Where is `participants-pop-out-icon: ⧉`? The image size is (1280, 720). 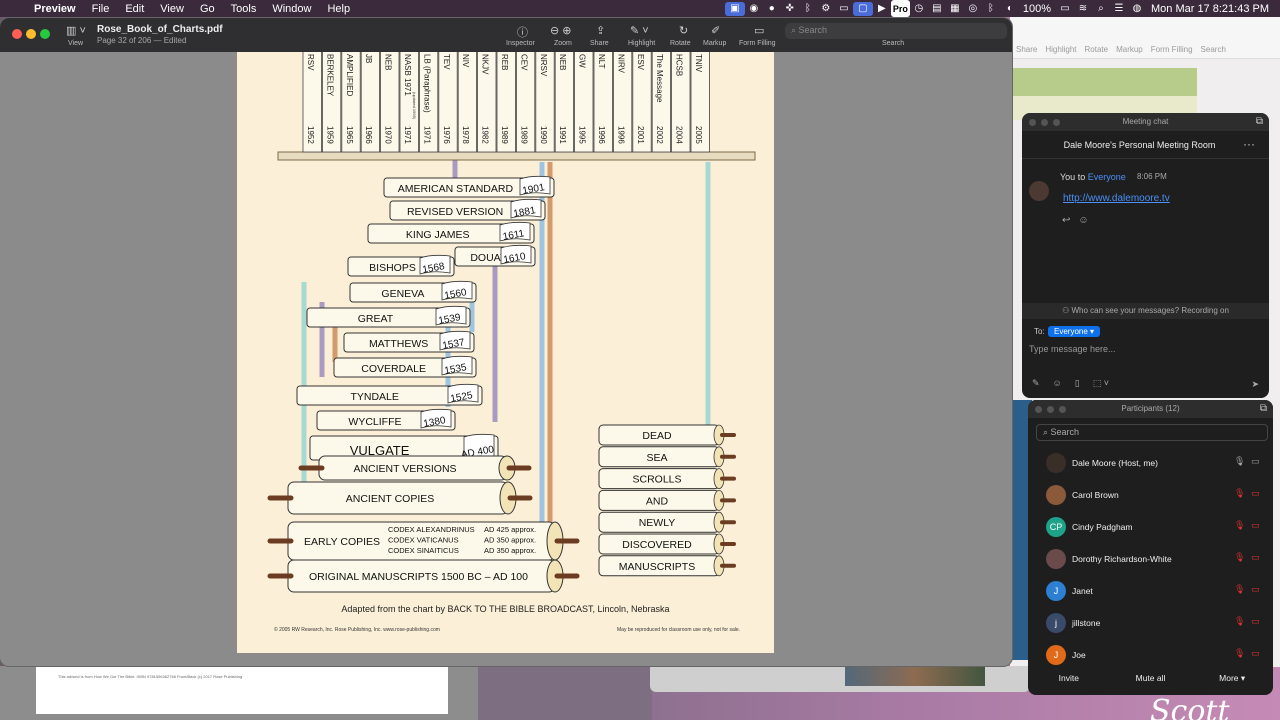
participants-pop-out-icon: ⧉ is located at coordinates (1263, 408).